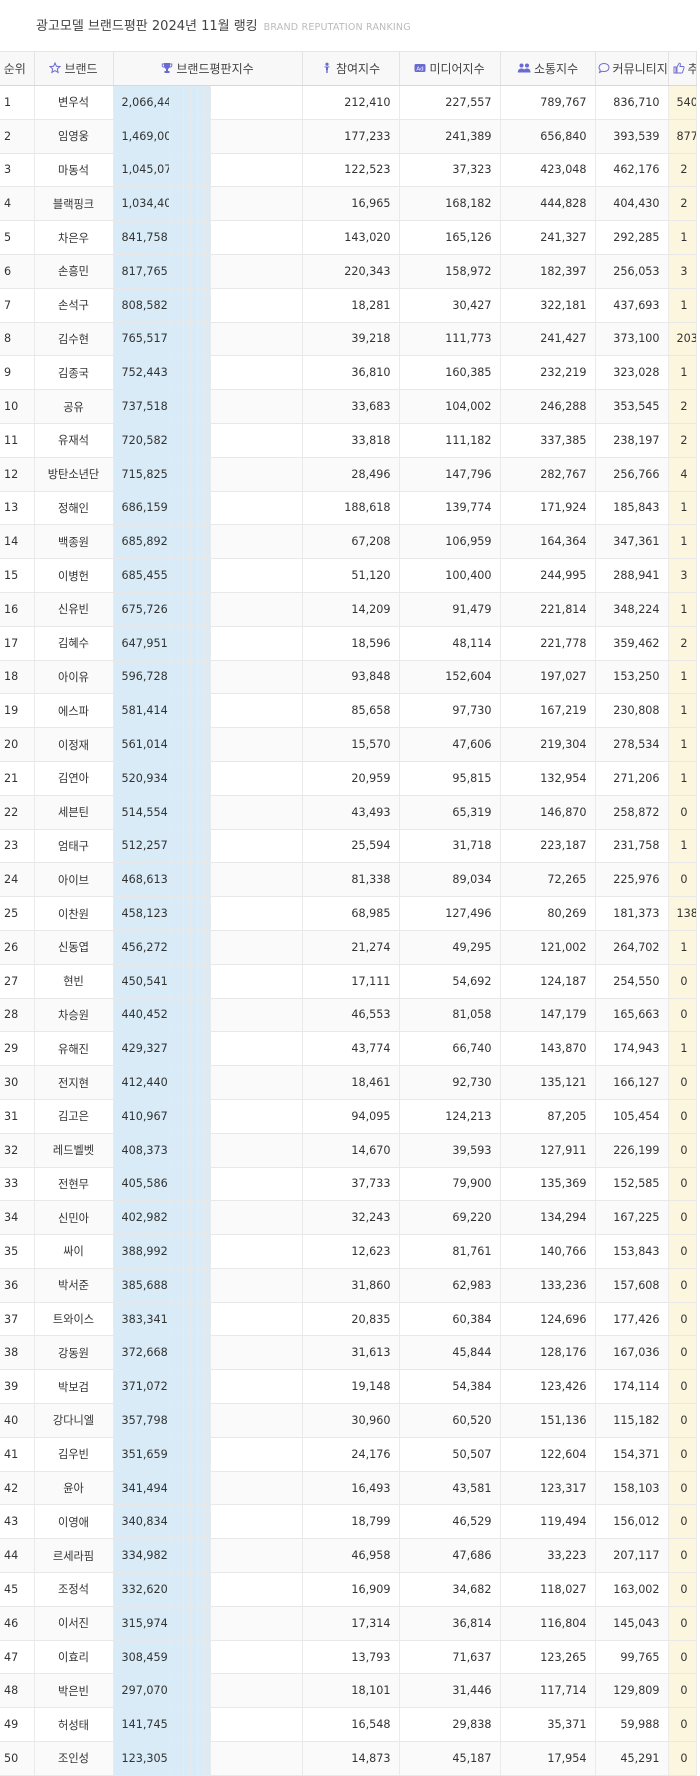 The height and width of the screenshot is (1776, 700). What do you see at coordinates (348, 1556) in the screenshot?
I see `table-row: 44 르세라핌 334,982 46,958 47,686 33,223 207,117 0` at bounding box center [348, 1556].